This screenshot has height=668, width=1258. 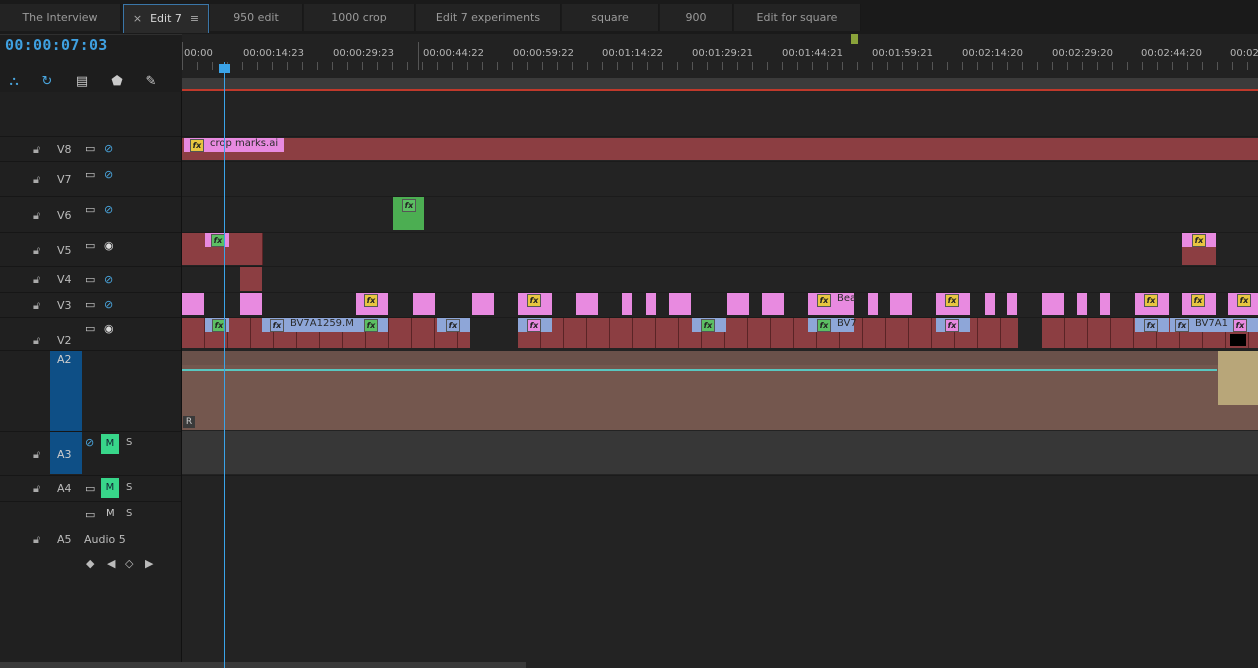 What do you see at coordinates (64, 340) in the screenshot?
I see `track-name: V2` at bounding box center [64, 340].